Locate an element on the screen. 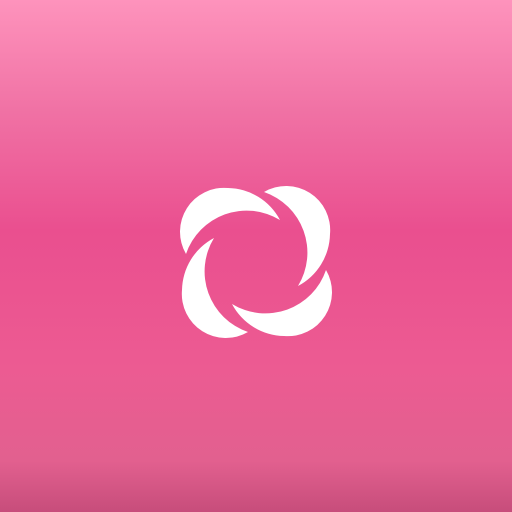  petal-top-left is located at coordinates (229, 220).